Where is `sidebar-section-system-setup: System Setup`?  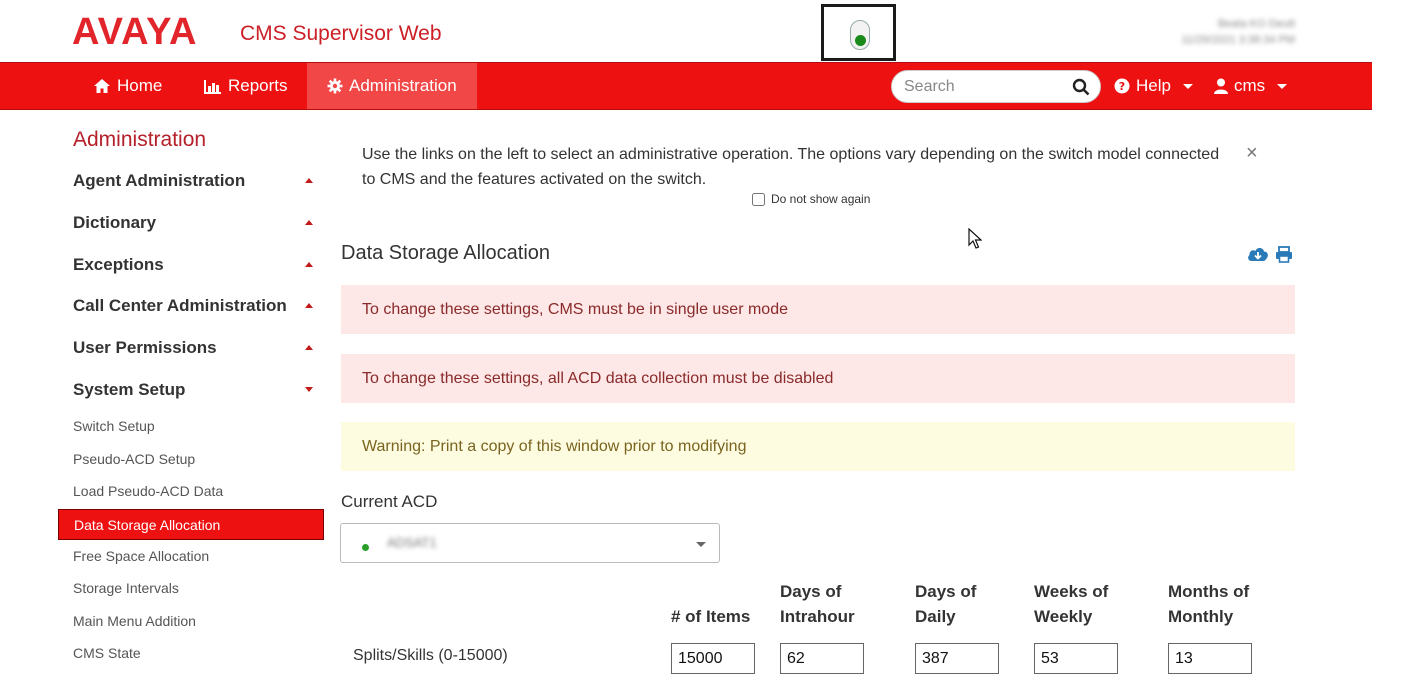
sidebar-section-system-setup: System Setup is located at coordinates (193, 390).